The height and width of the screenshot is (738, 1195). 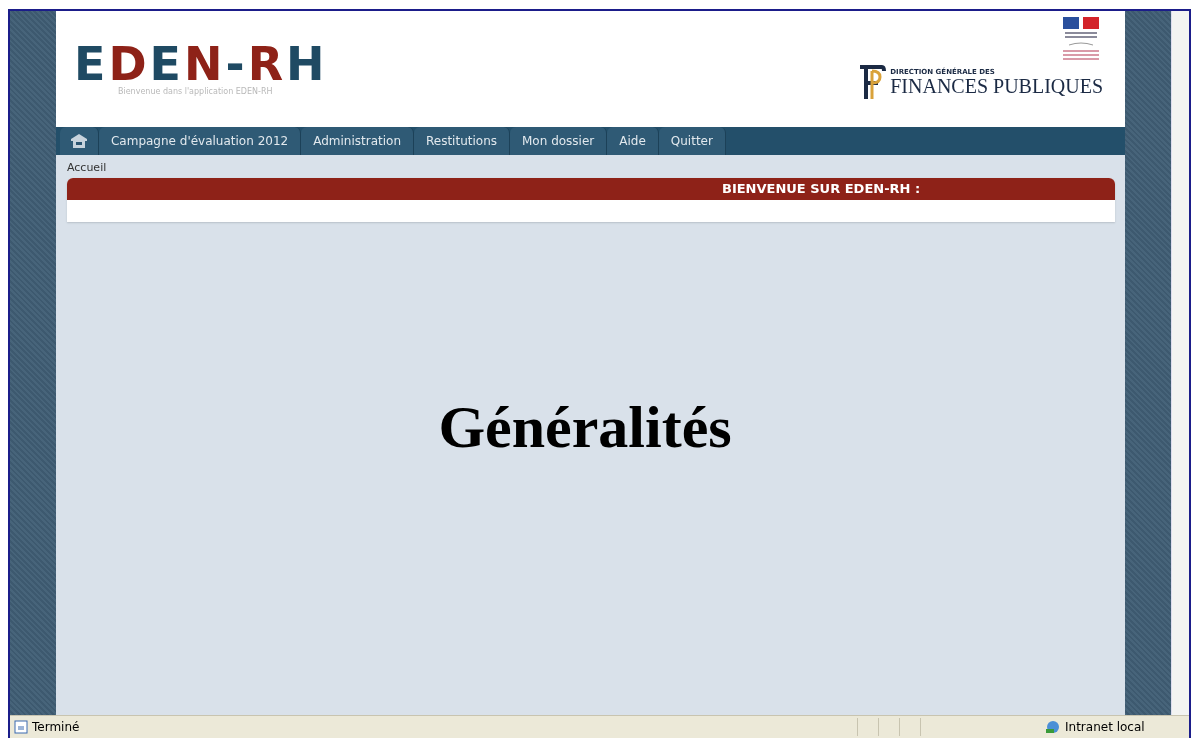 I want to click on breadcrumb: Accueil, so click(x=86, y=167).